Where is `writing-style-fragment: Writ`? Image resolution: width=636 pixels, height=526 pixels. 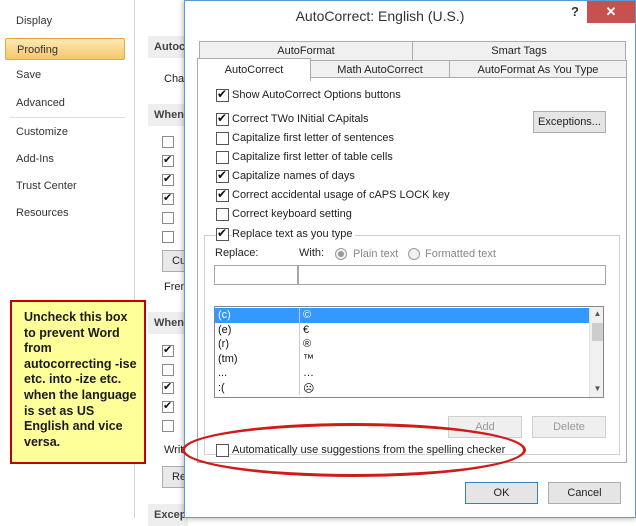
writing-style-fragment: Writ is located at coordinates (174, 450).